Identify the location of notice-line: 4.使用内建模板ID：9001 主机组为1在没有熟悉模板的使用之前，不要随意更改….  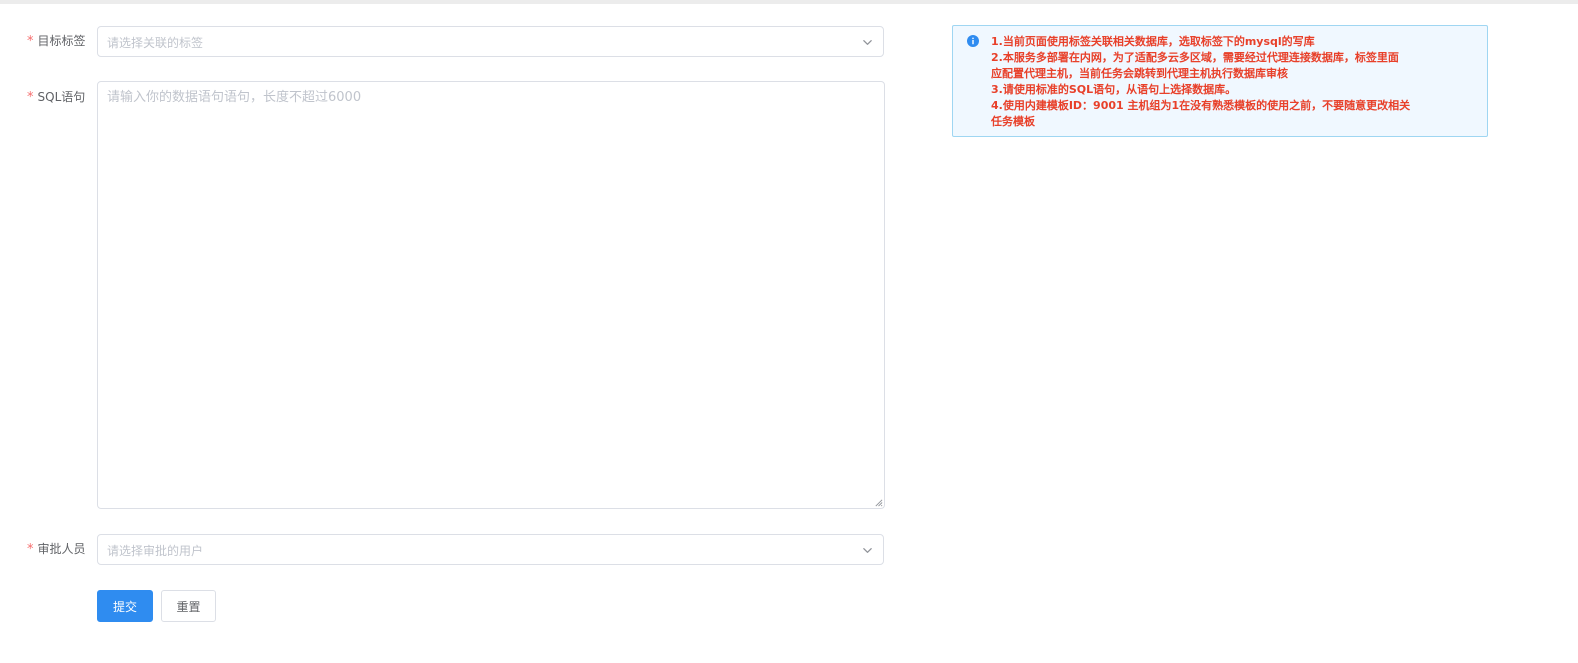
(1201, 105).